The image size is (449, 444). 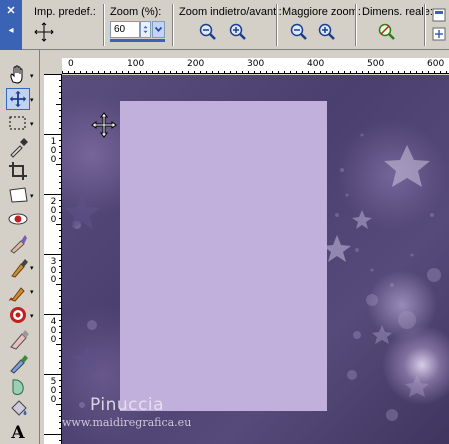 What do you see at coordinates (53, 66) in the screenshot?
I see `ruler-corner` at bounding box center [53, 66].